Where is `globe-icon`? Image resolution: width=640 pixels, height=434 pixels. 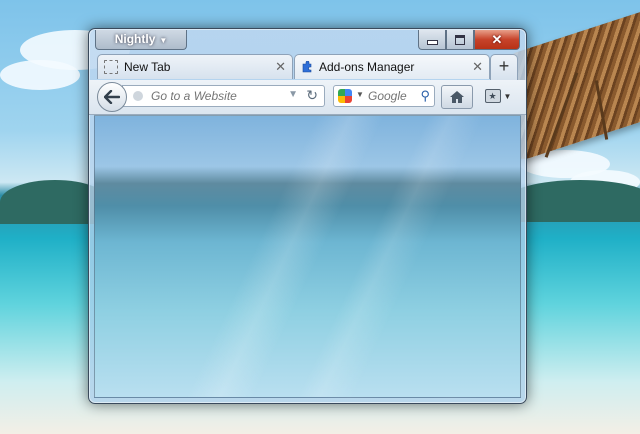
globe-icon is located at coordinates (138, 96).